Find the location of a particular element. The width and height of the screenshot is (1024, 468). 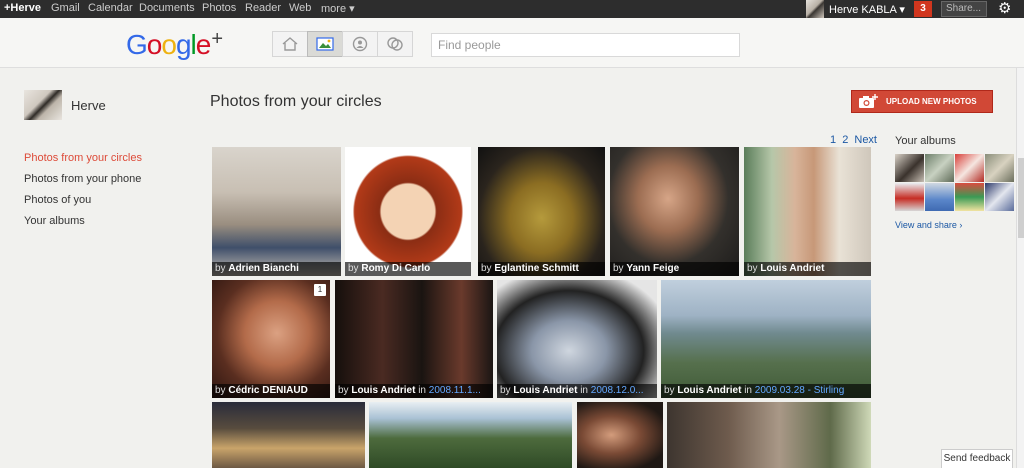

nav-link-reader: Reader is located at coordinates (263, 8).